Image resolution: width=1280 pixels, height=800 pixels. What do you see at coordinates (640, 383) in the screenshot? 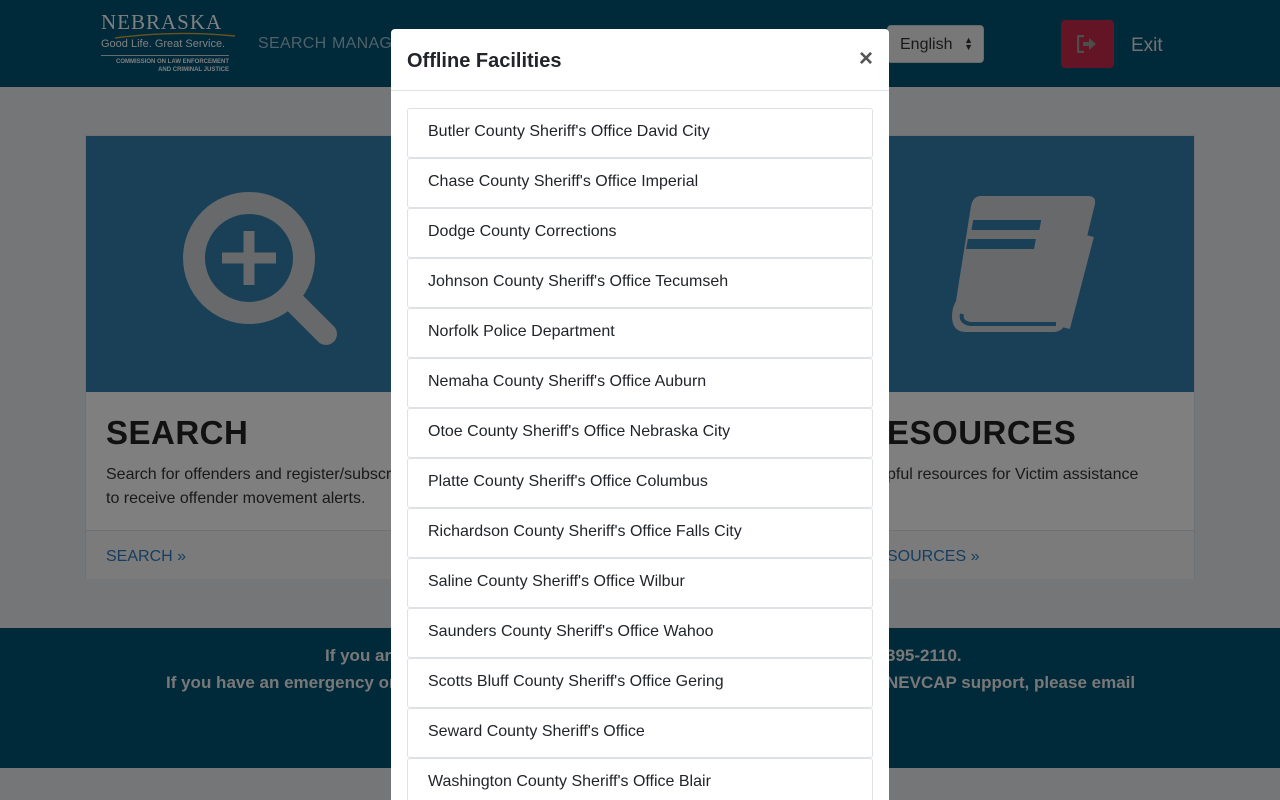
I see `list-item: Nemaha County Sheriff's Office Auburn` at bounding box center [640, 383].